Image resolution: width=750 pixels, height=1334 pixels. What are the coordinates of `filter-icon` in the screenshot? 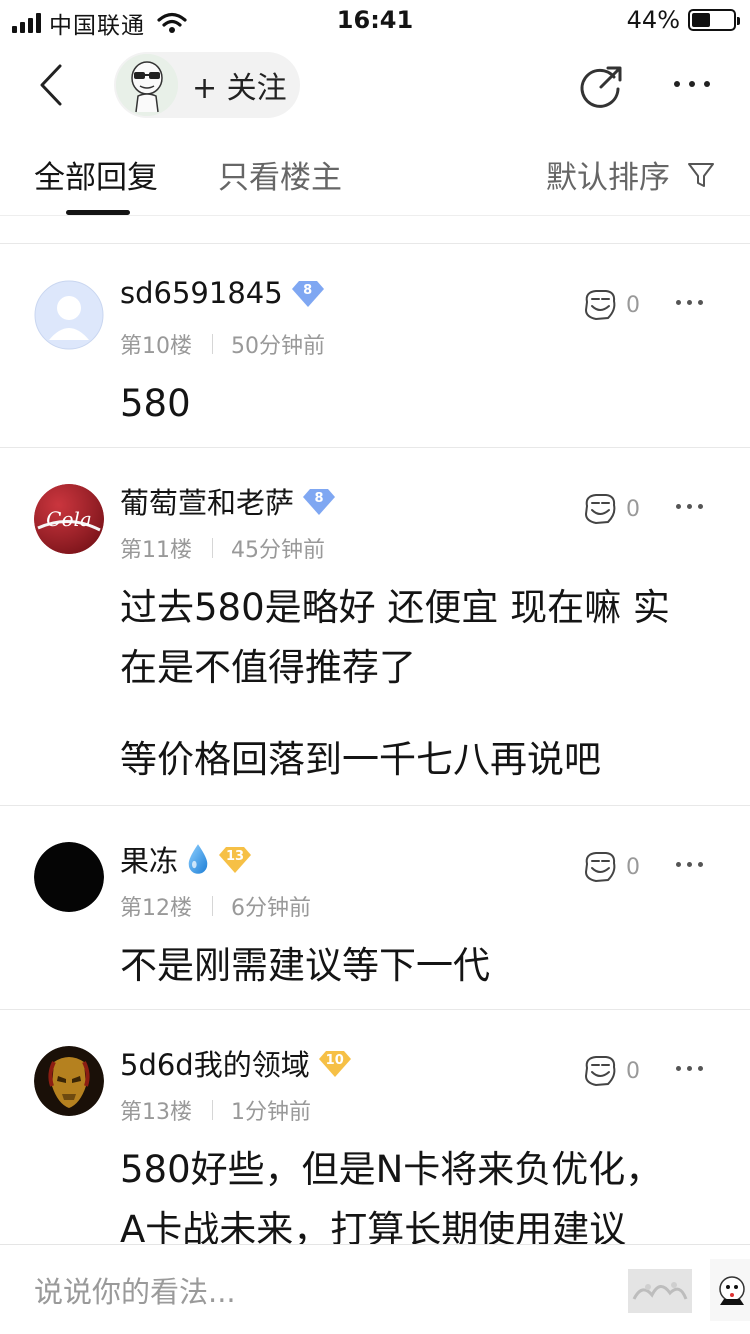 It's located at (701, 174).